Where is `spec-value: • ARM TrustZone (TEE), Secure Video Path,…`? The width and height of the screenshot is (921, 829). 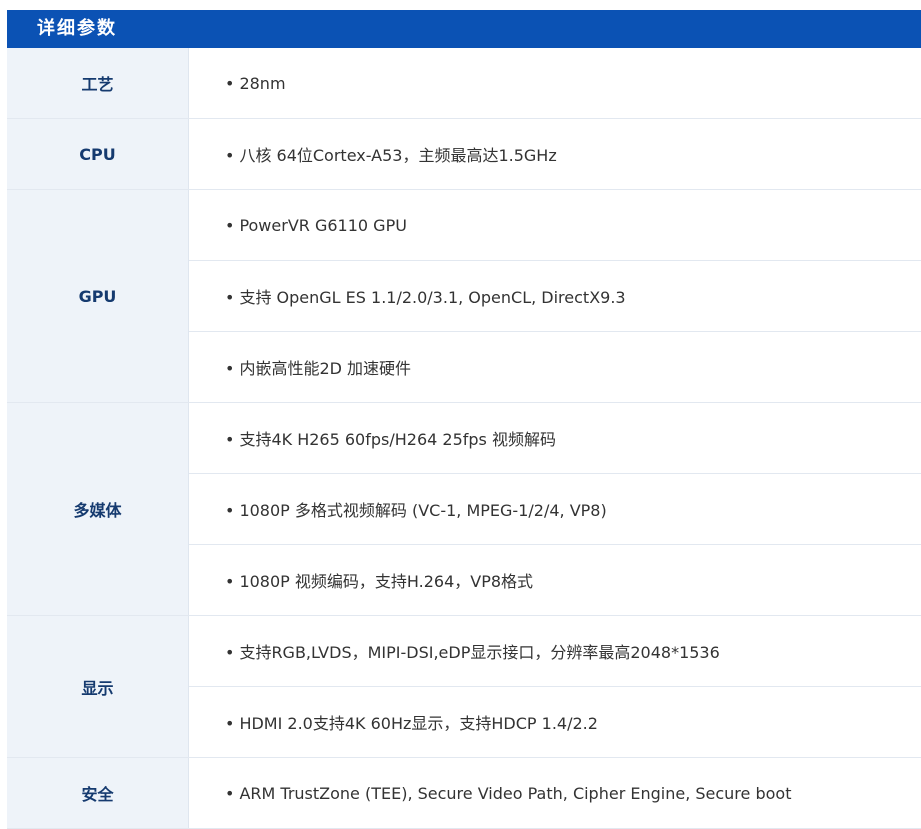 spec-value: • ARM TrustZone (TEE), Secure Video Path,… is located at coordinates (555, 793).